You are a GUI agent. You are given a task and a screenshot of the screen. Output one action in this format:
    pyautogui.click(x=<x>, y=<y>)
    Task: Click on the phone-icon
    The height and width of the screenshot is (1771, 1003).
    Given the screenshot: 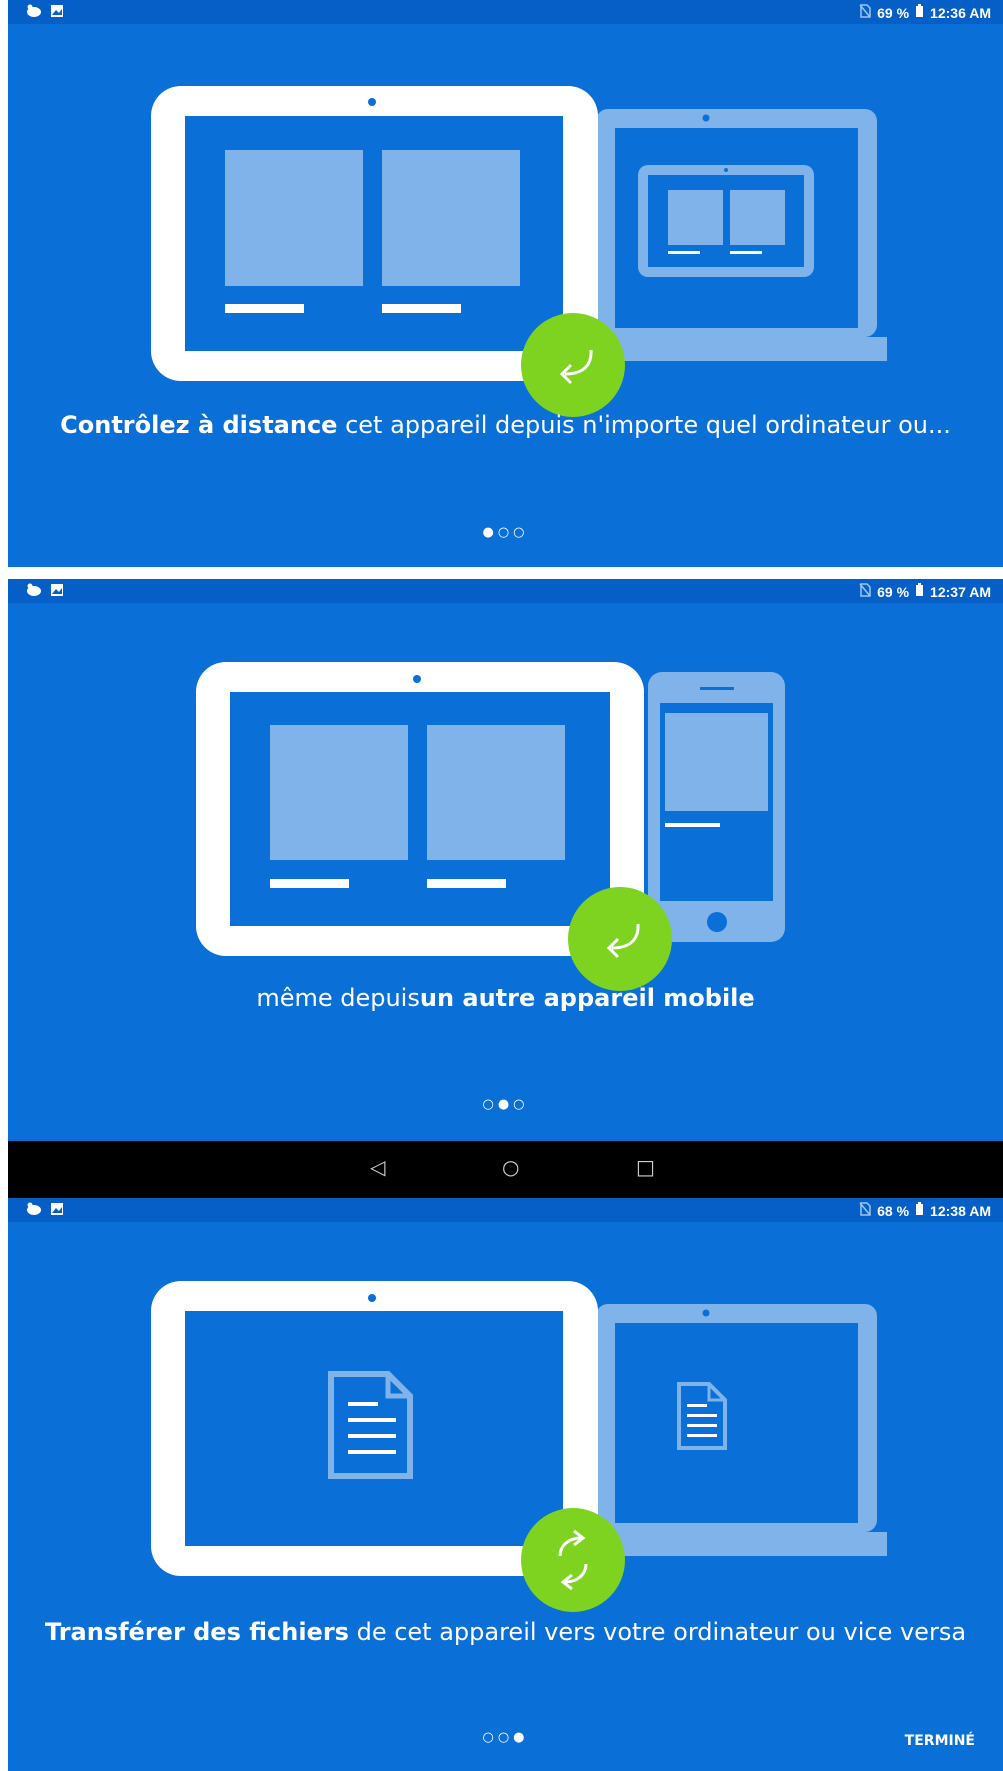 What is the action you would take?
    pyautogui.click(x=716, y=807)
    